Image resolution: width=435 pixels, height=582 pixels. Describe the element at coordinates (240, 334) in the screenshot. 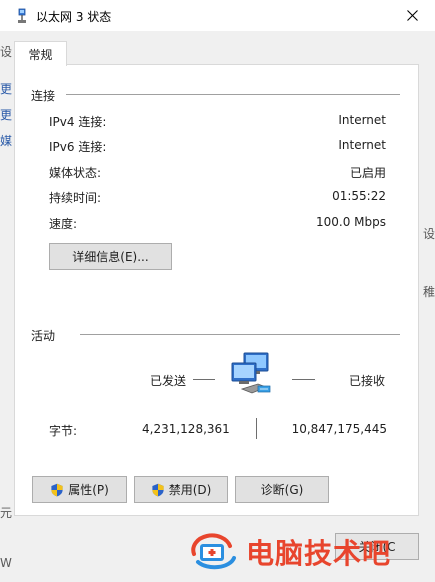

I see `activity-divider` at that location.